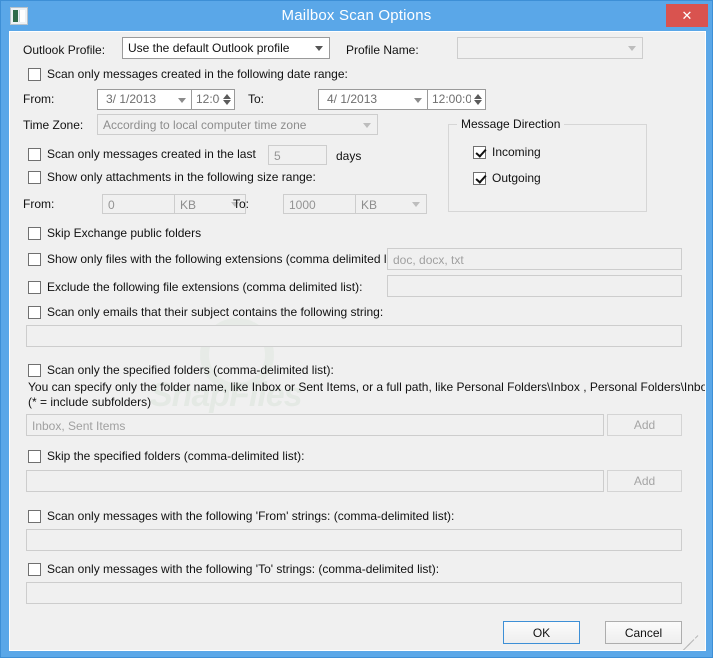 The image size is (713, 658). Describe the element at coordinates (131, 99) in the screenshot. I see `date-from-value: 3/ 1/2013` at that location.